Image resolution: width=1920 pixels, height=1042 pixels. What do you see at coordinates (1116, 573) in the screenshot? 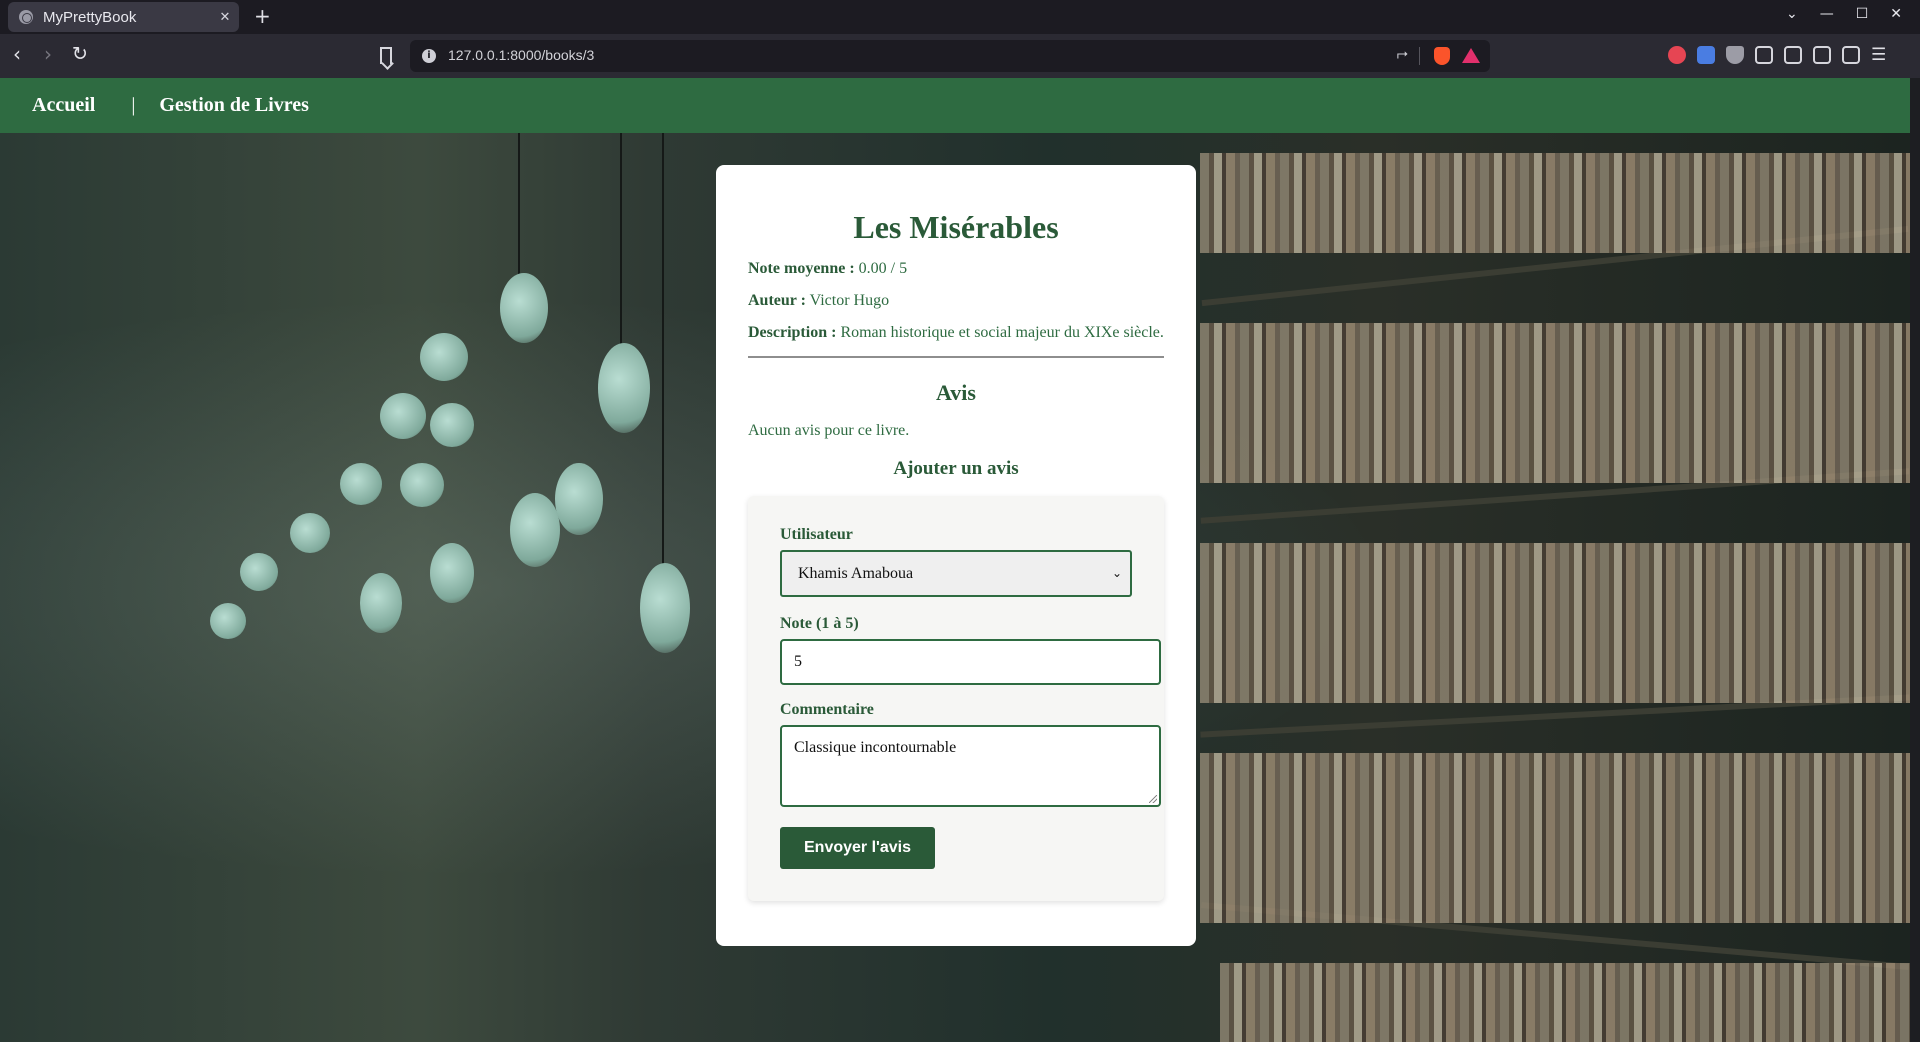
I see `chevron-down-icon: ⌄` at bounding box center [1116, 573].